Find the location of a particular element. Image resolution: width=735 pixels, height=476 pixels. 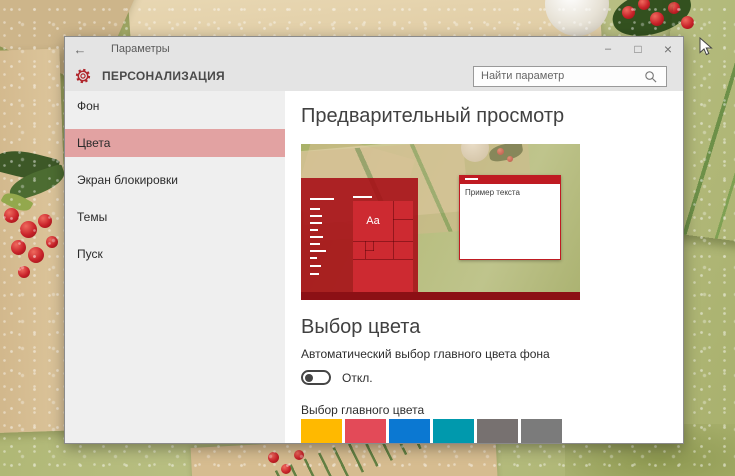

search-input is located at coordinates (558, 76).